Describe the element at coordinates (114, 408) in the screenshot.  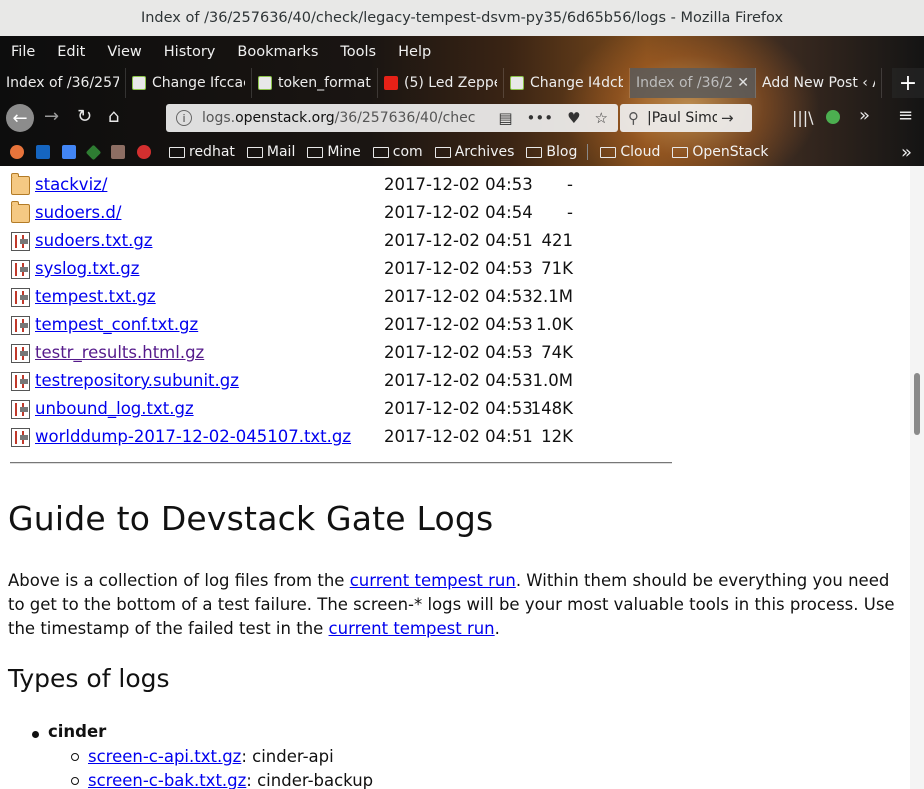
I see `file-link: unbound_log.txt.gz` at that location.